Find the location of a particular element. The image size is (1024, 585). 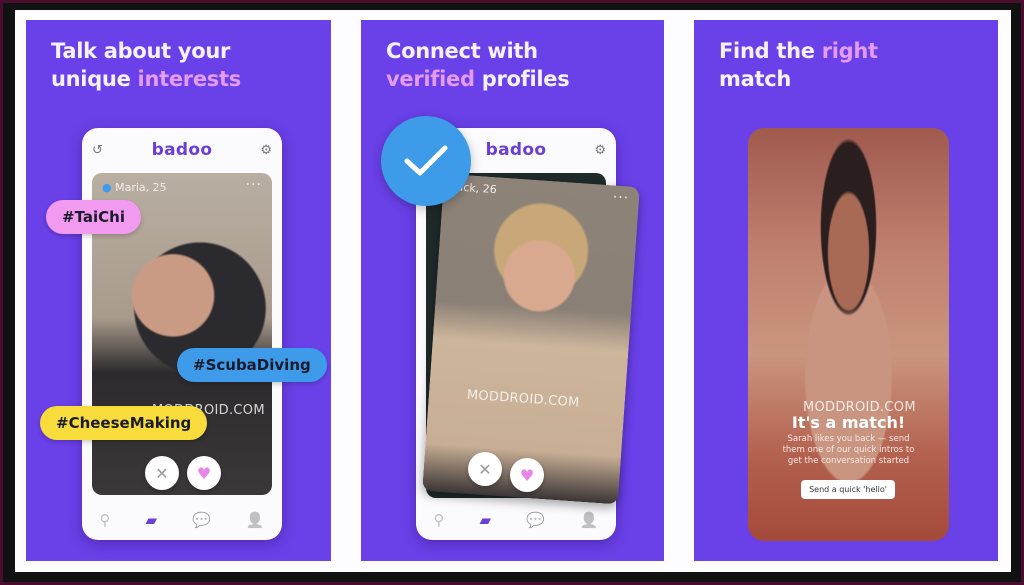

headline-line-2: match is located at coordinates (755, 79).